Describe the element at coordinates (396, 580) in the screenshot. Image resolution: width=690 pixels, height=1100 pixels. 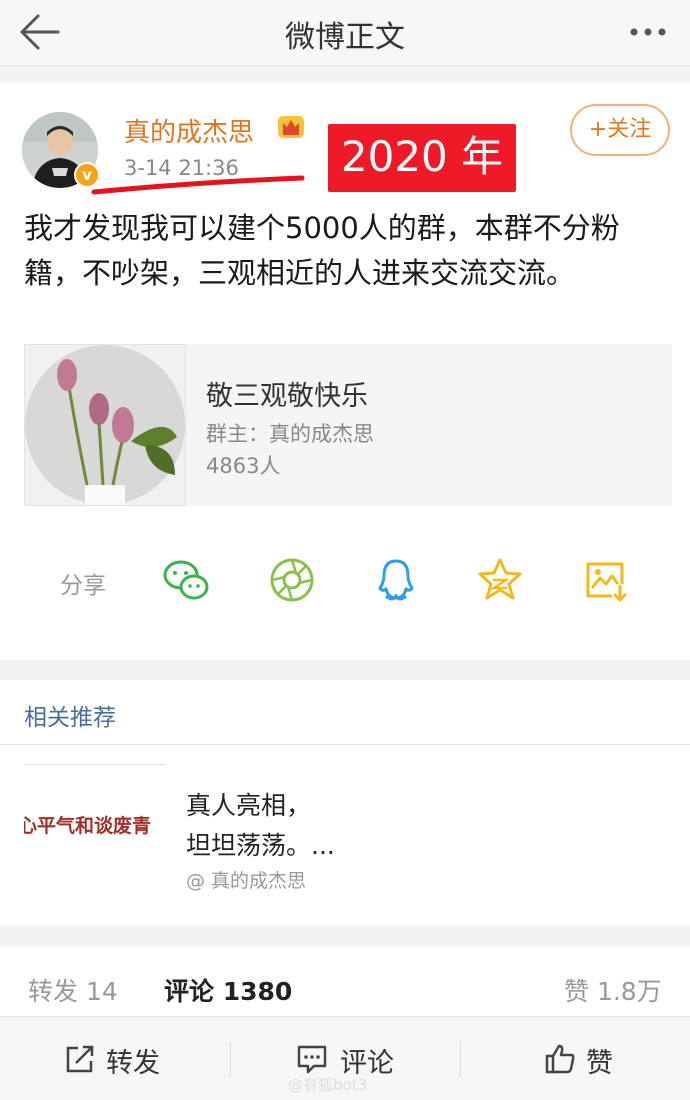
I see `qq-icon` at that location.